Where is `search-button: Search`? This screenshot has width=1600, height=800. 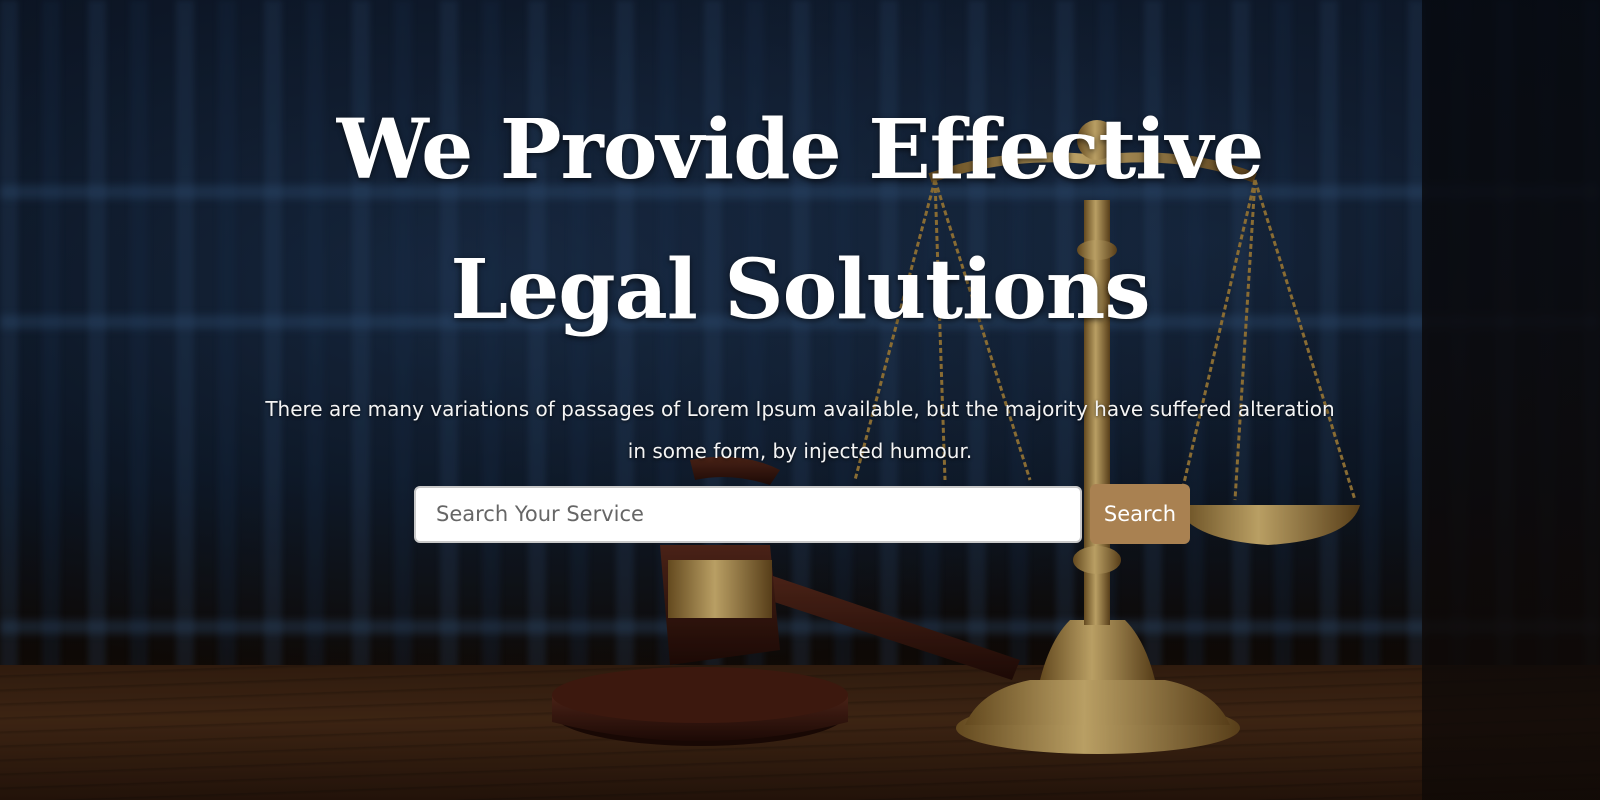 search-button: Search is located at coordinates (1140, 514).